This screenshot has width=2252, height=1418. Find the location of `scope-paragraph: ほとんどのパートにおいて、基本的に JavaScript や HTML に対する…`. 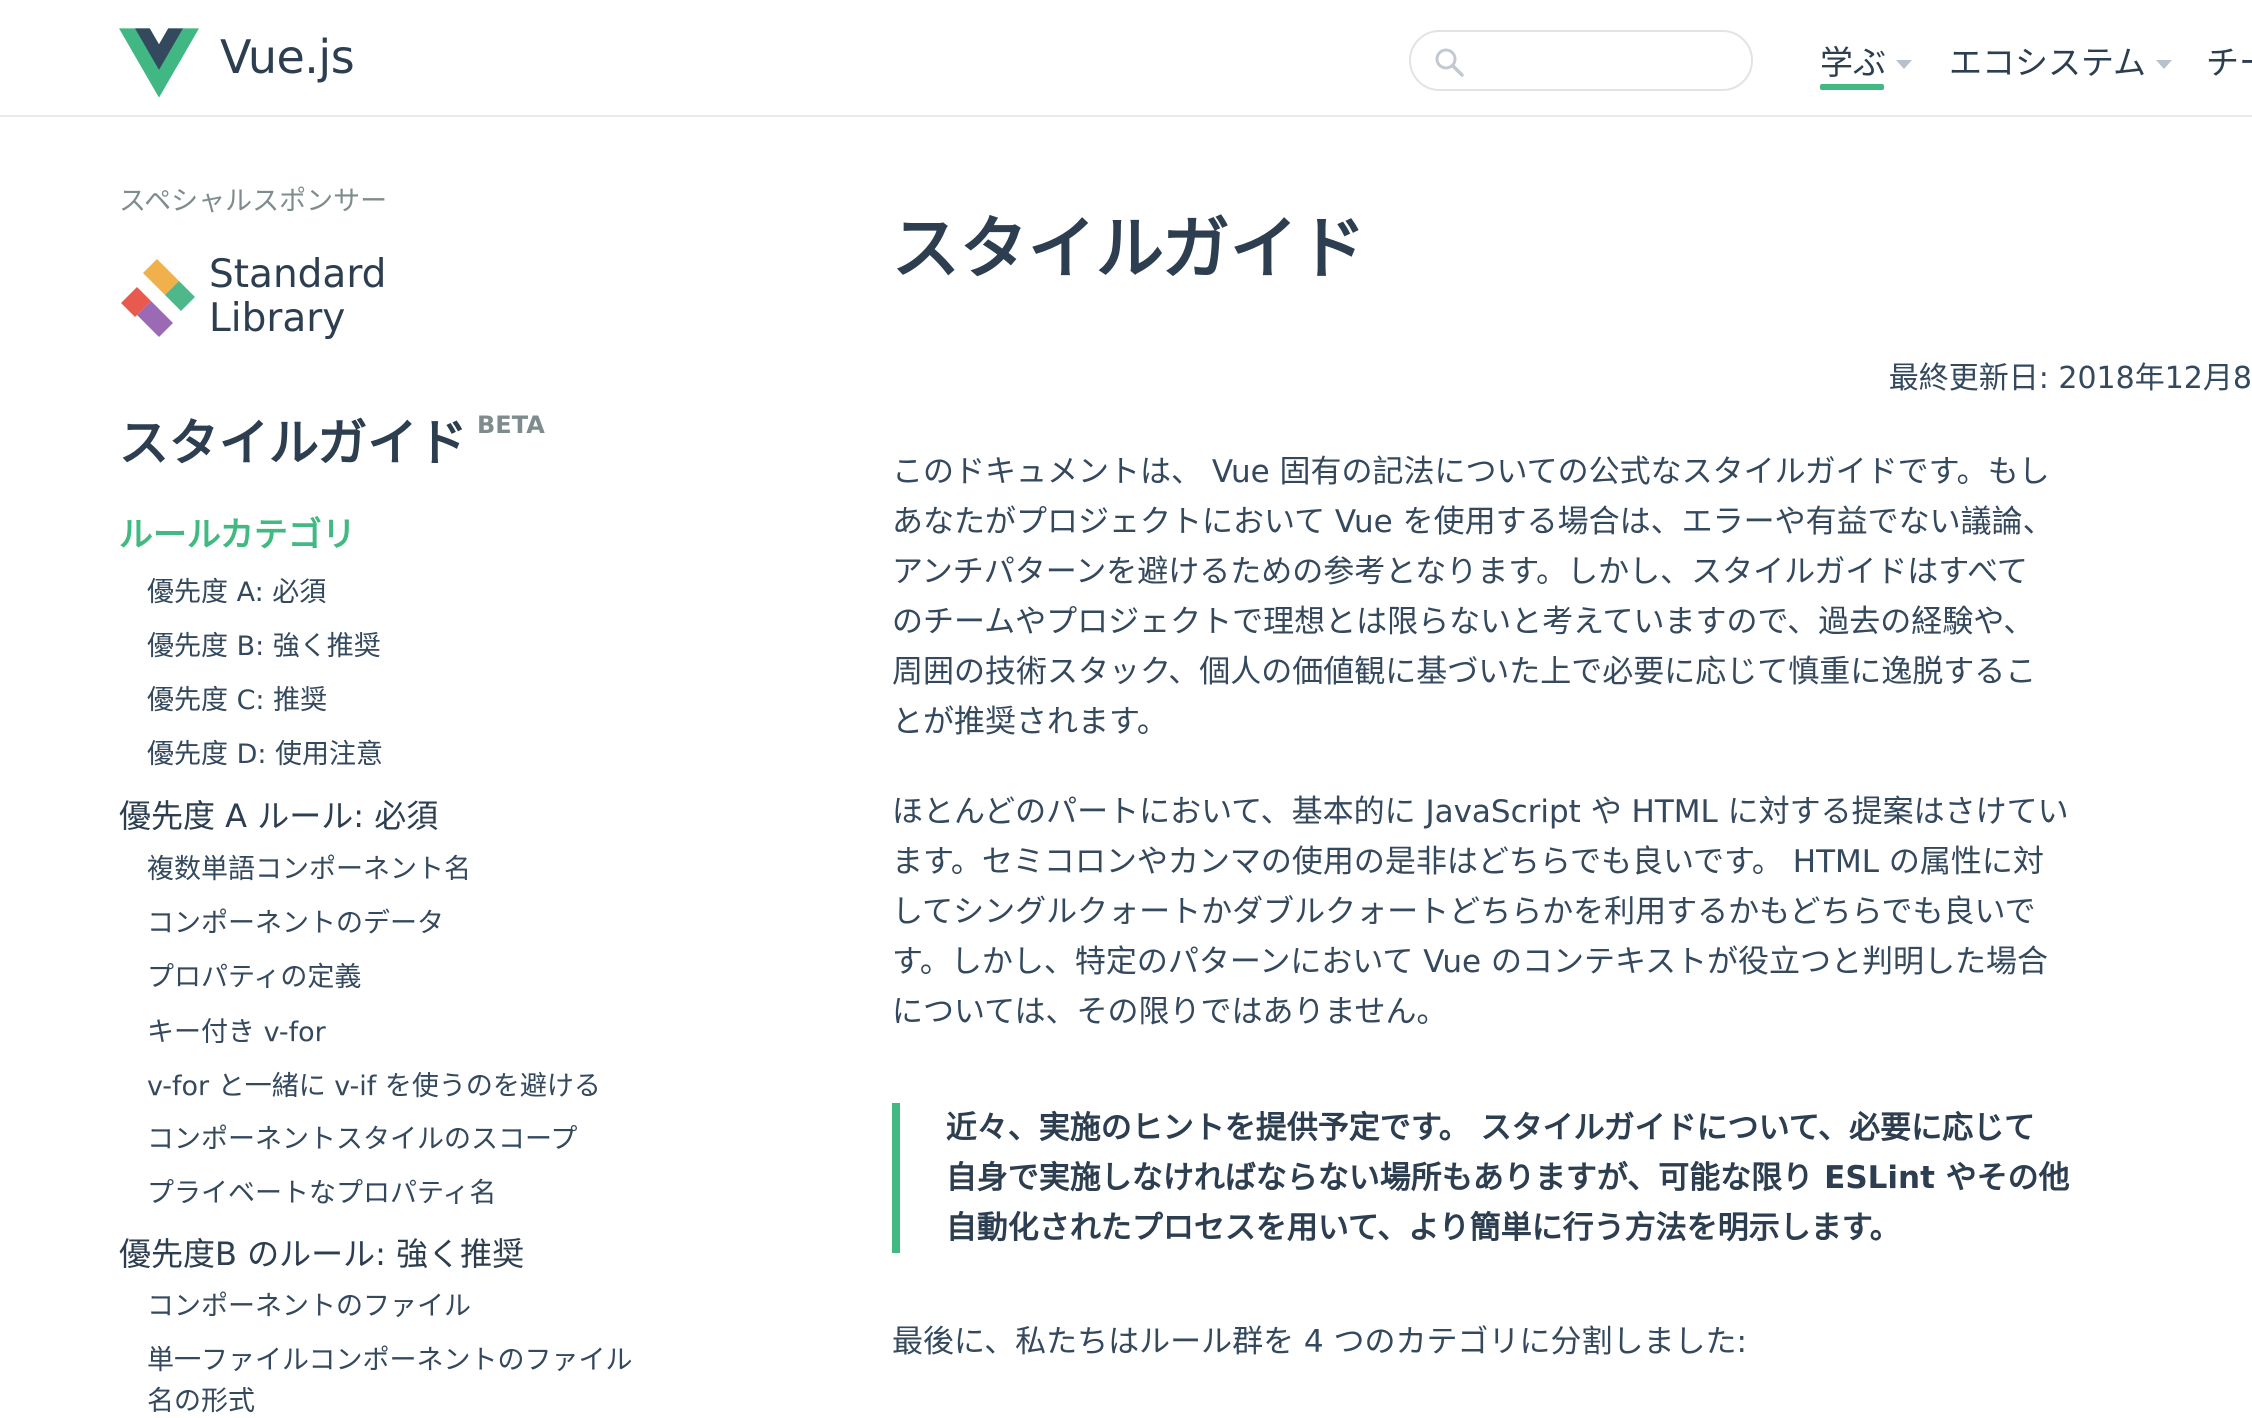

scope-paragraph: ほとんどのパートにおいて、基本的に JavaScript や HTML に対する… is located at coordinates (1480, 912).